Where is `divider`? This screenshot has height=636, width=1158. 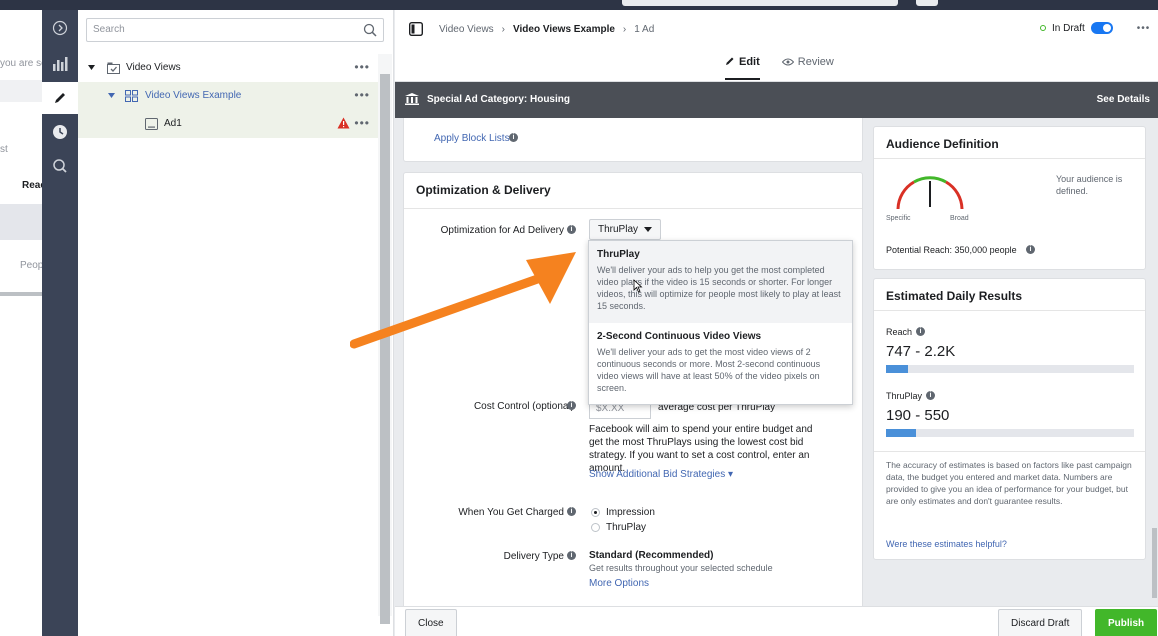
divider is located at coordinates (1009, 451).